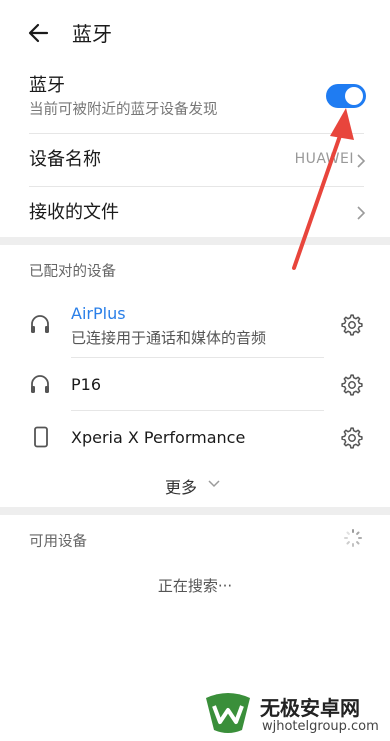 This screenshot has width=390, height=741. I want to click on bluetooth-subtitle: 当前可被附近的蓝牙设备发现, so click(123, 110).